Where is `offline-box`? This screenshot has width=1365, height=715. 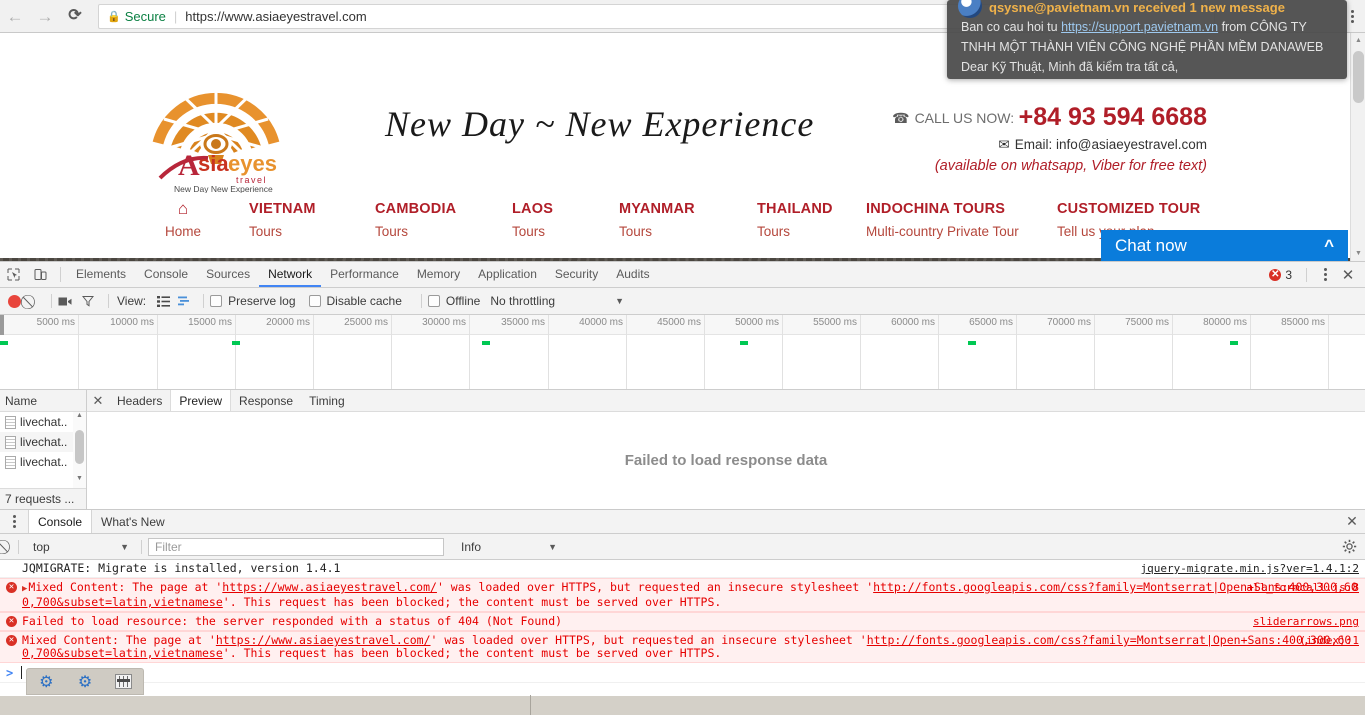 offline-box is located at coordinates (433, 301).